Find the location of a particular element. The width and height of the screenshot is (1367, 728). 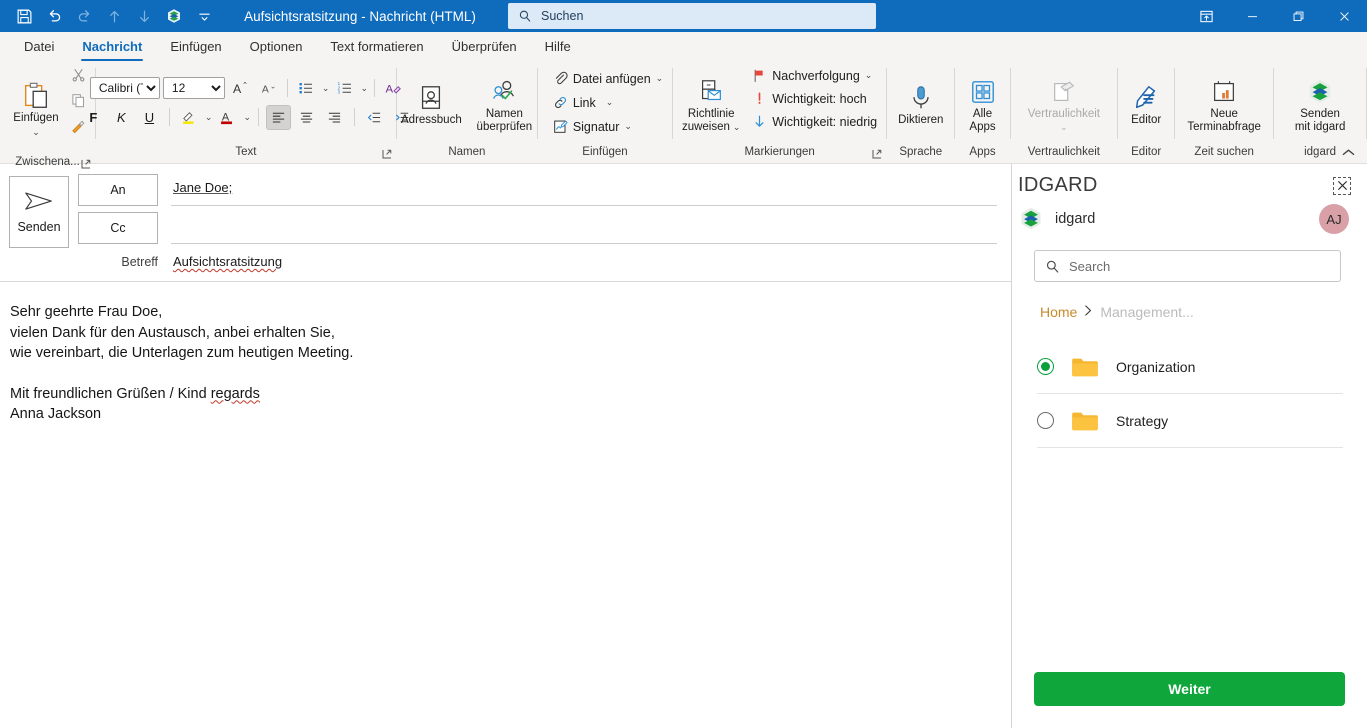

panel-title-row: IDGARD is located at coordinates (1189, 182).